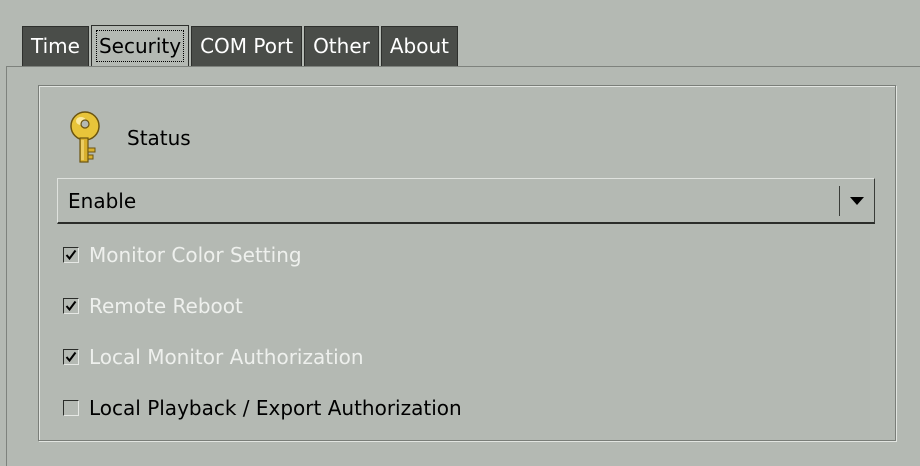 This screenshot has height=466, width=920. What do you see at coordinates (71, 408) in the screenshot?
I see `checkbox-local-playback-export-authorization` at bounding box center [71, 408].